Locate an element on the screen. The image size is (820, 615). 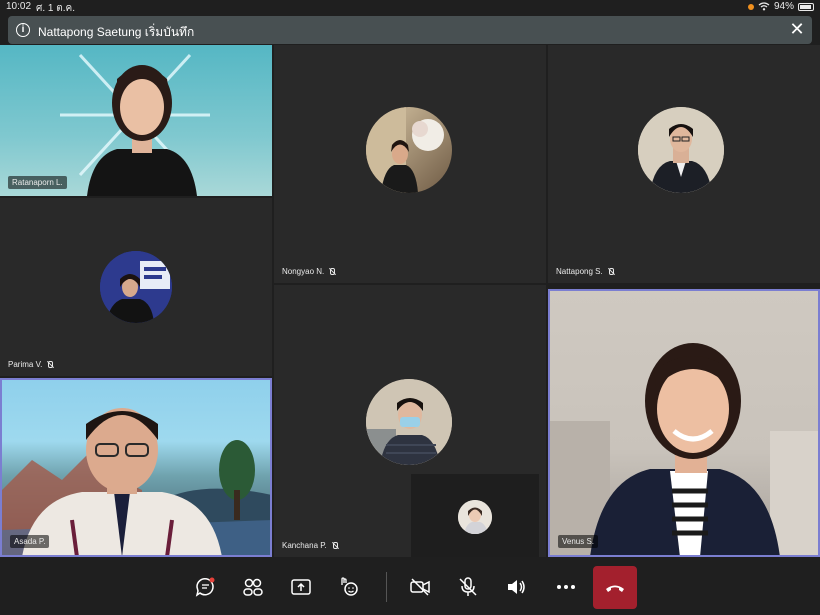
self-view-tile is located at coordinates (475, 515).